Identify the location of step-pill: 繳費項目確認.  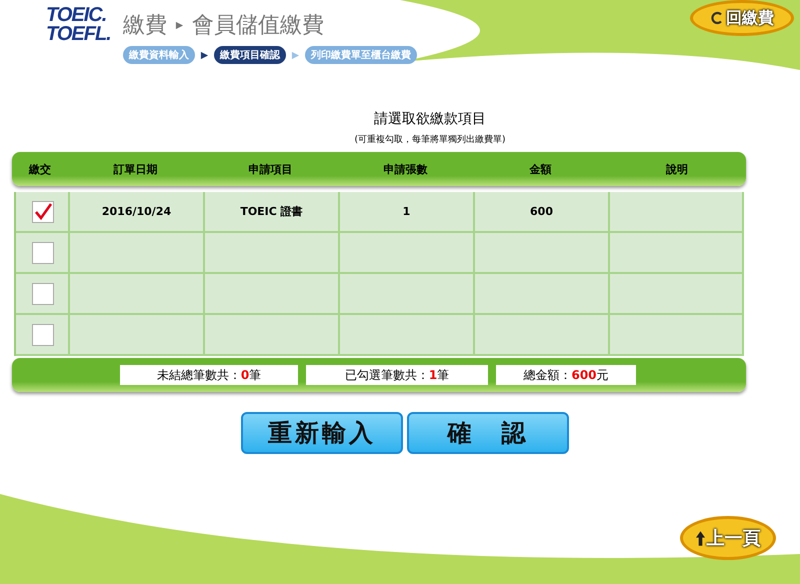
(250, 55).